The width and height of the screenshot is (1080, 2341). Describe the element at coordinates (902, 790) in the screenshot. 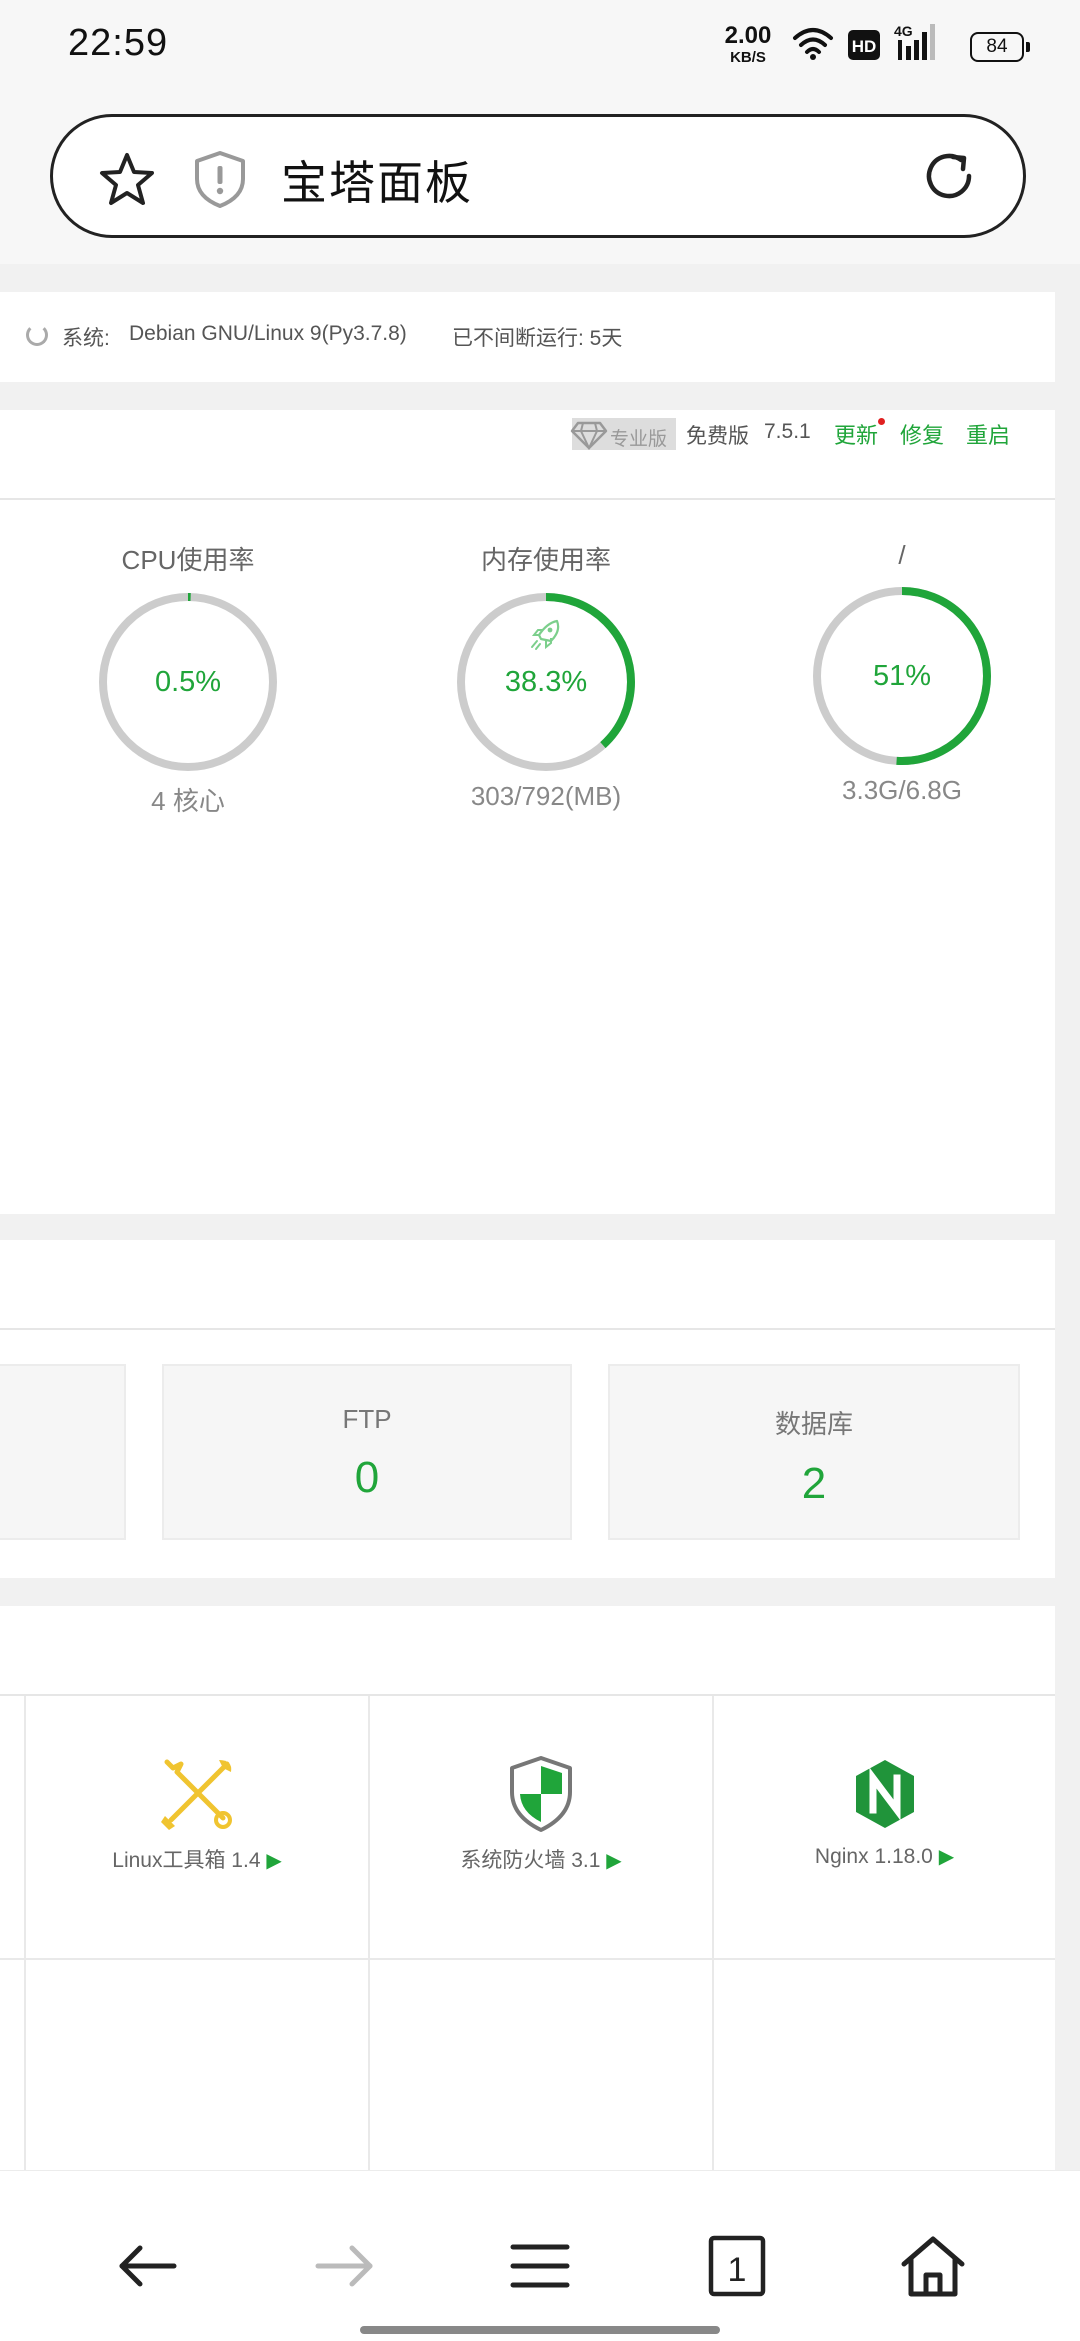

I see `gauge-detail: 3.3G/6.8G` at that location.